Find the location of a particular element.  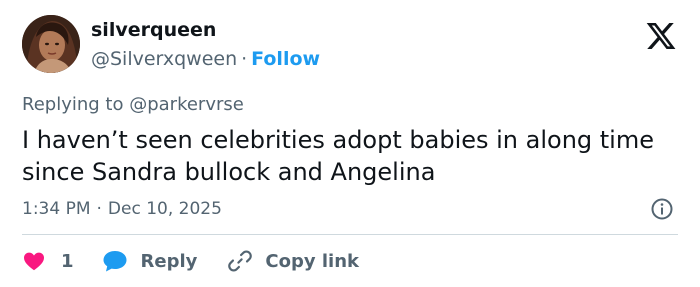

divider is located at coordinates (350, 234).